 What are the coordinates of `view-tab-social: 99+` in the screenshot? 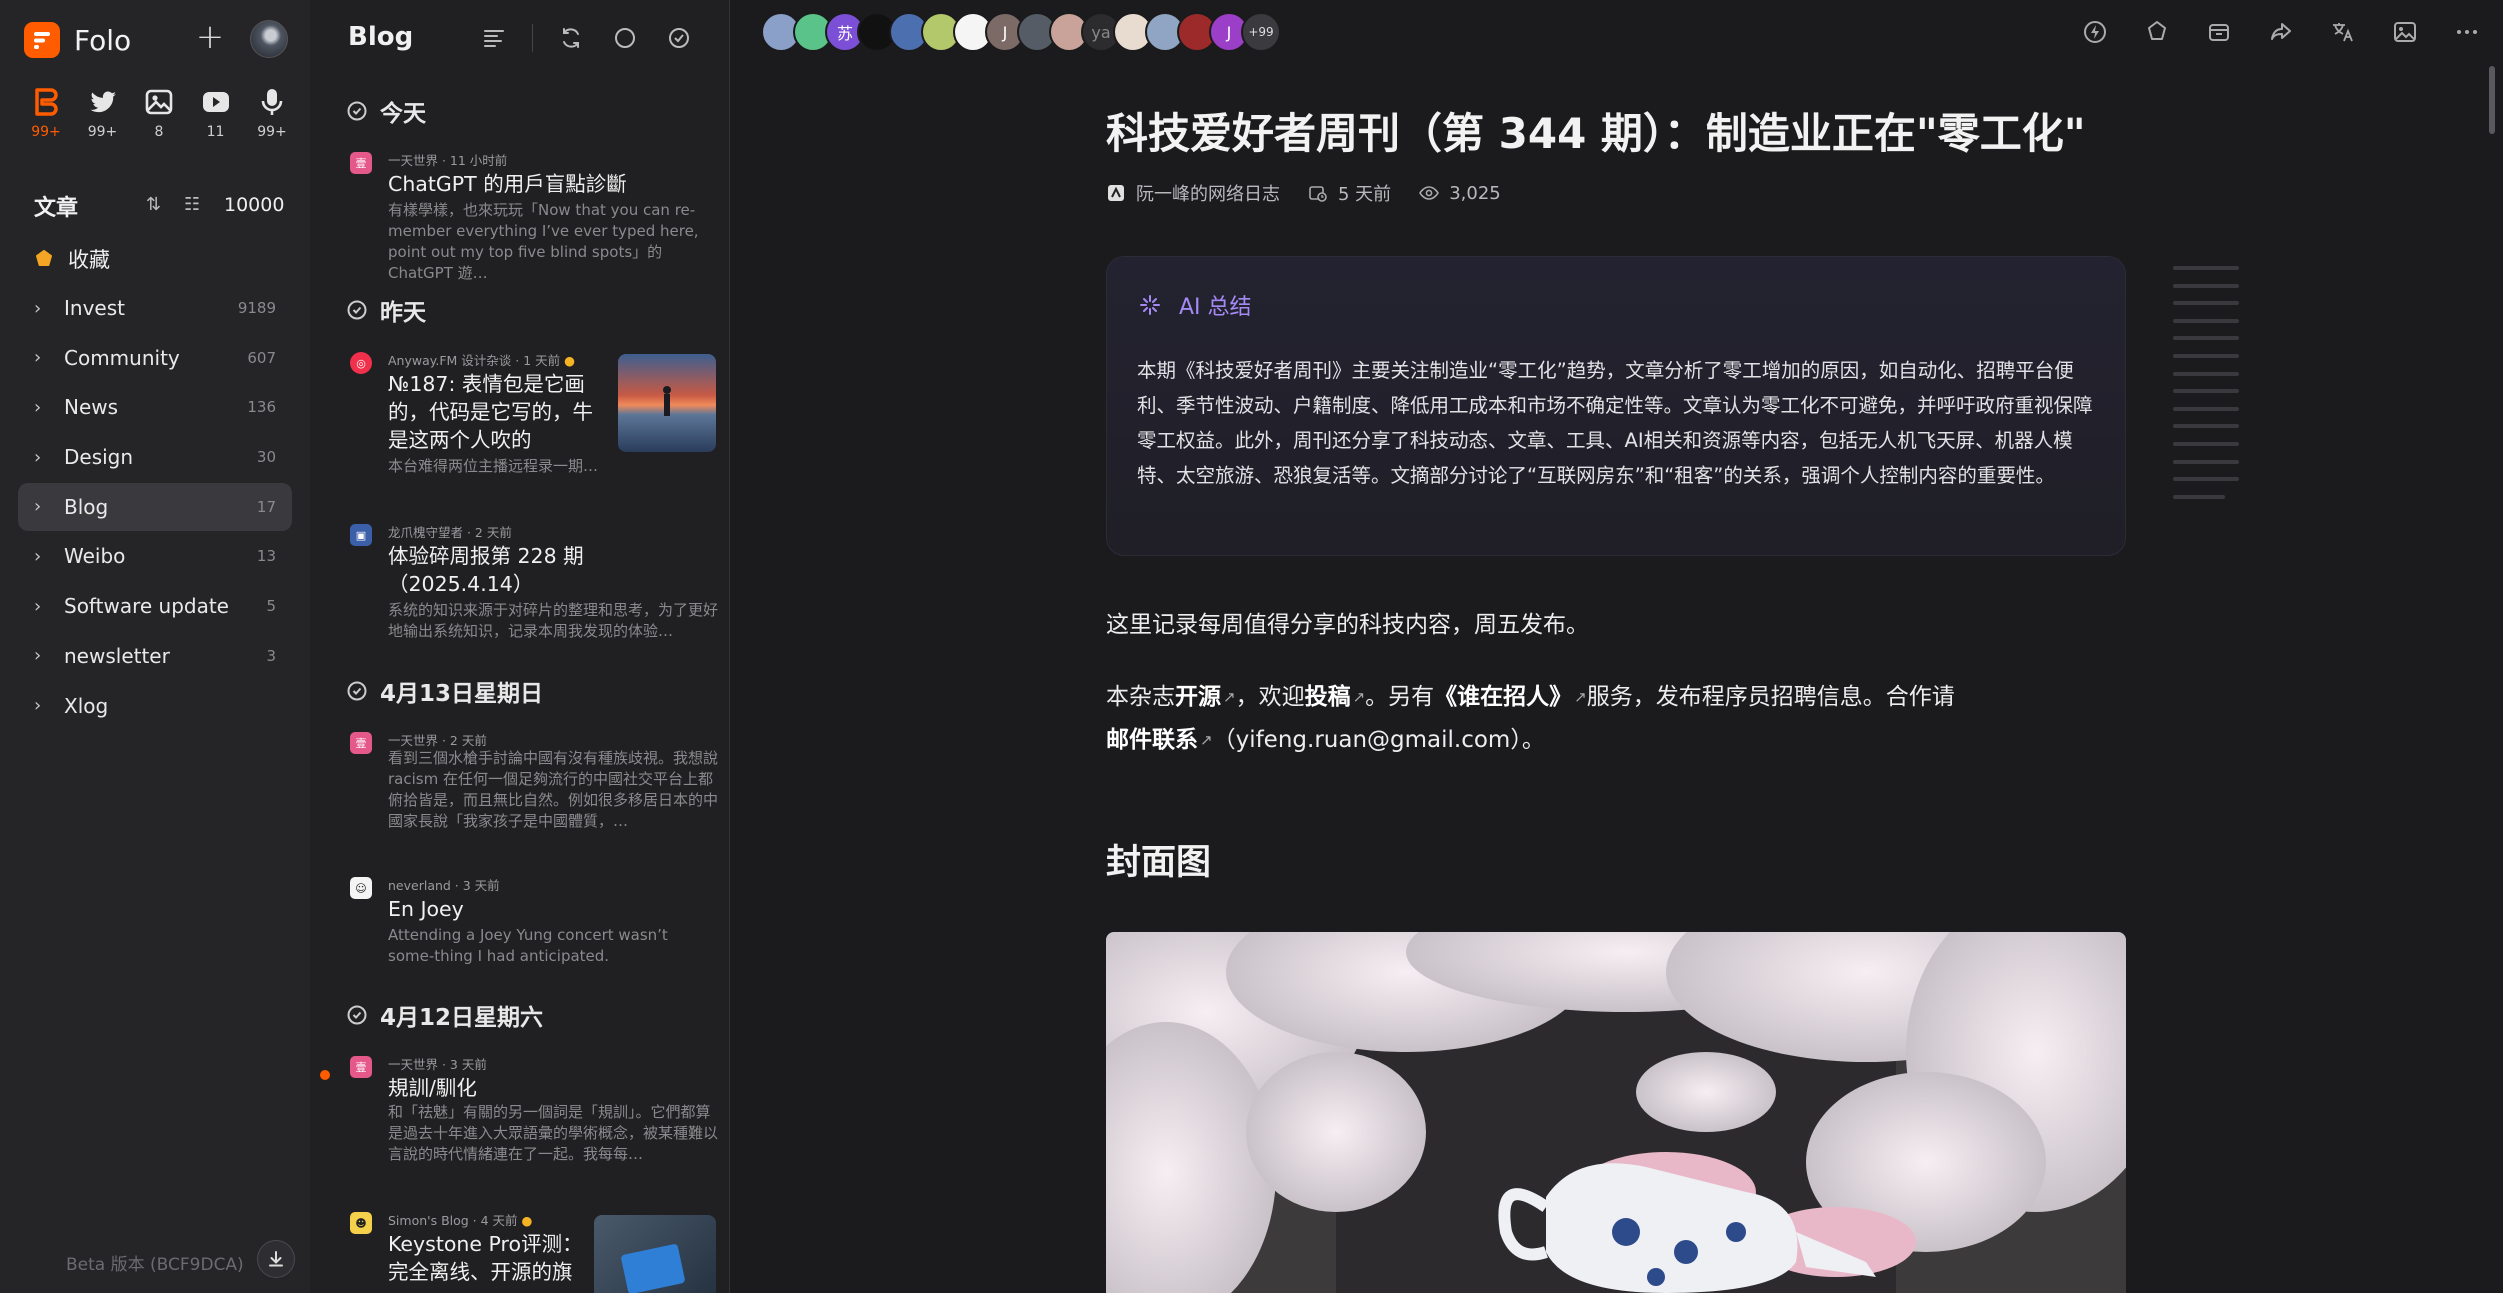 It's located at (103, 113).